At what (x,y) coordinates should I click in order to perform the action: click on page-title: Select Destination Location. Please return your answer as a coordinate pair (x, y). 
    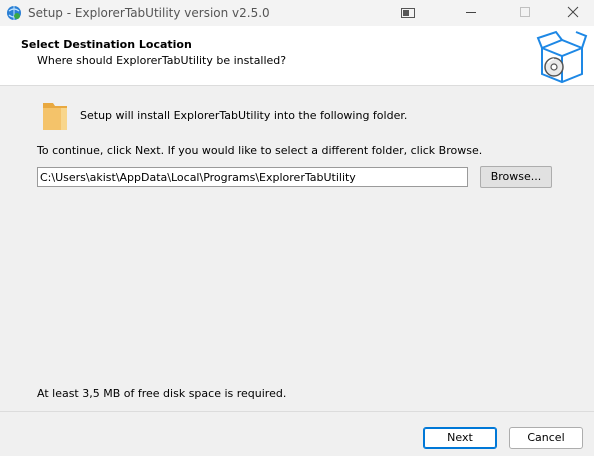
    Looking at the image, I should click on (106, 44).